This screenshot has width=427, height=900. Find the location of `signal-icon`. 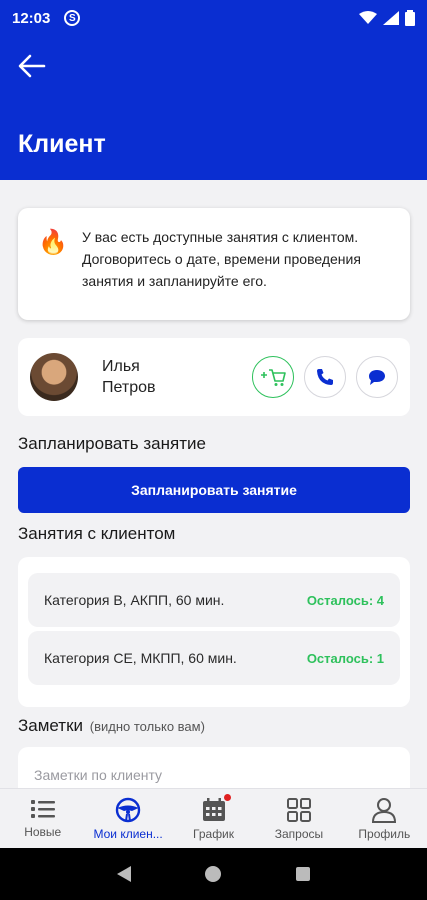

signal-icon is located at coordinates (391, 18).